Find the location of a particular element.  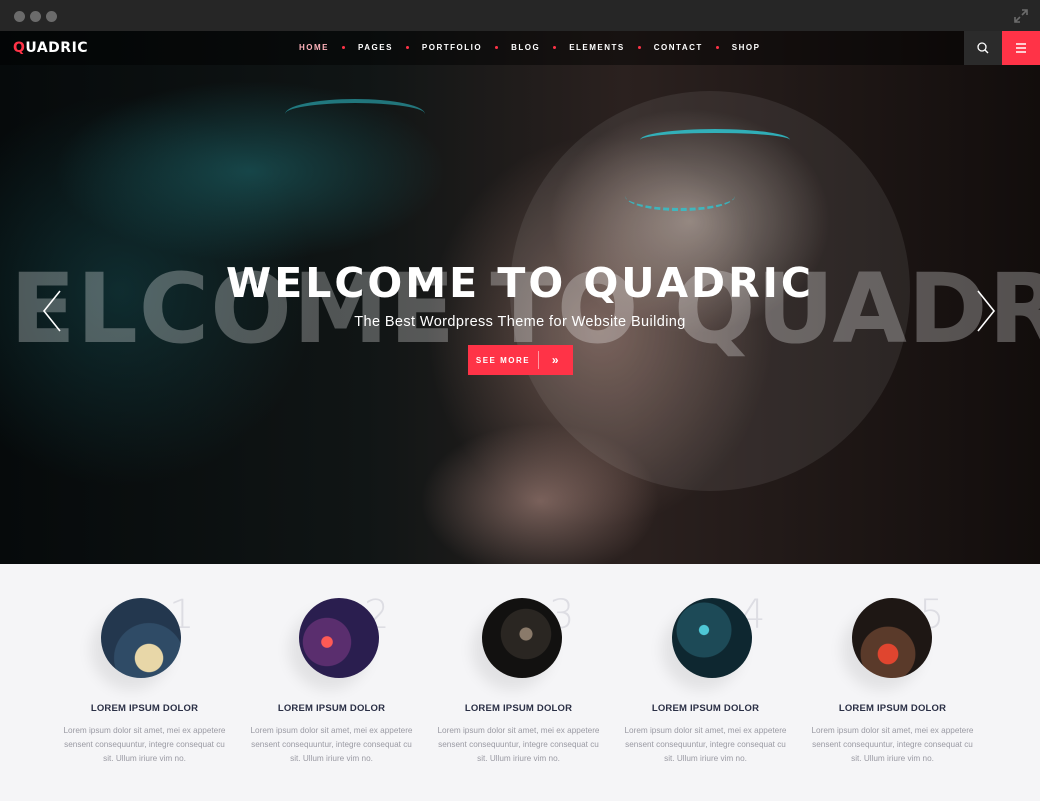

see-more-button: SEE MORE » is located at coordinates (520, 360).